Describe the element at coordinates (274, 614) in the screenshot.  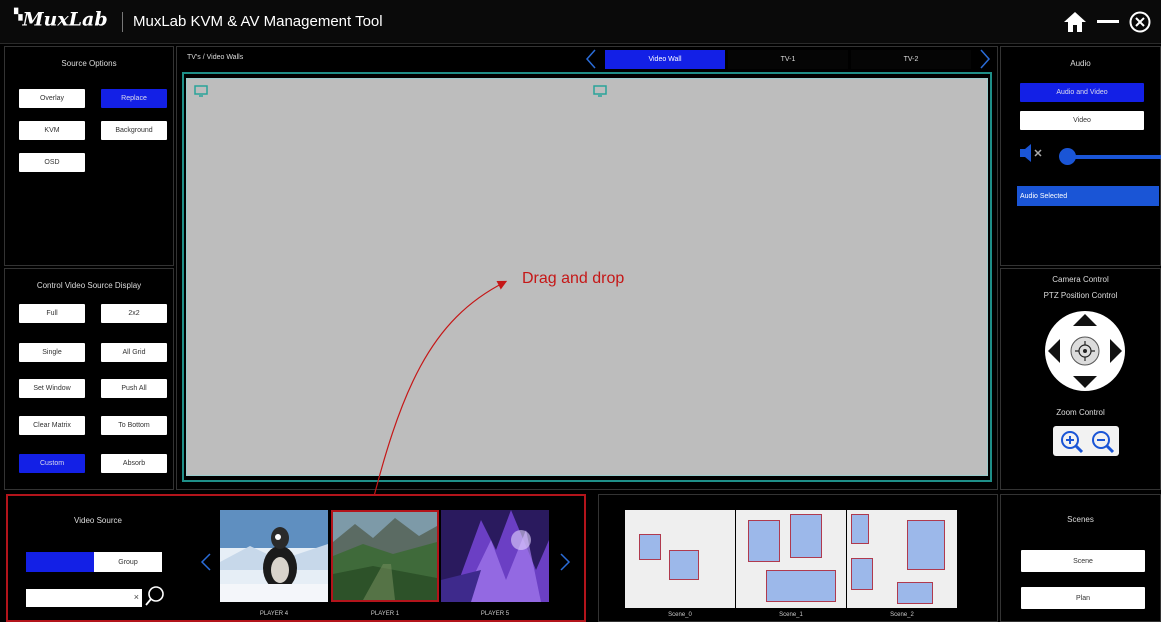
I see `player-label: PLAYER 4` at that location.